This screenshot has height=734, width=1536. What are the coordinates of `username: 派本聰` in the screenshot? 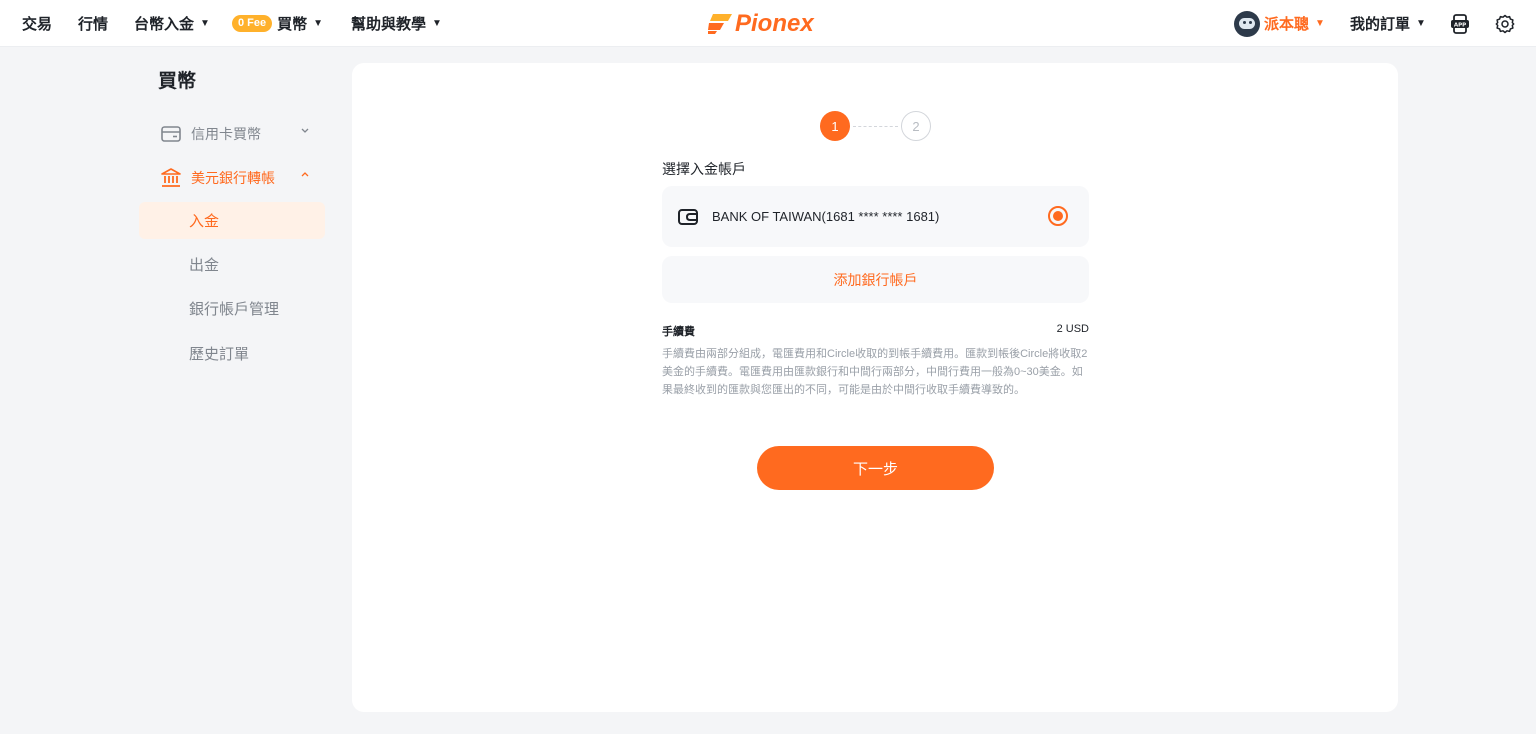 It's located at (1287, 24).